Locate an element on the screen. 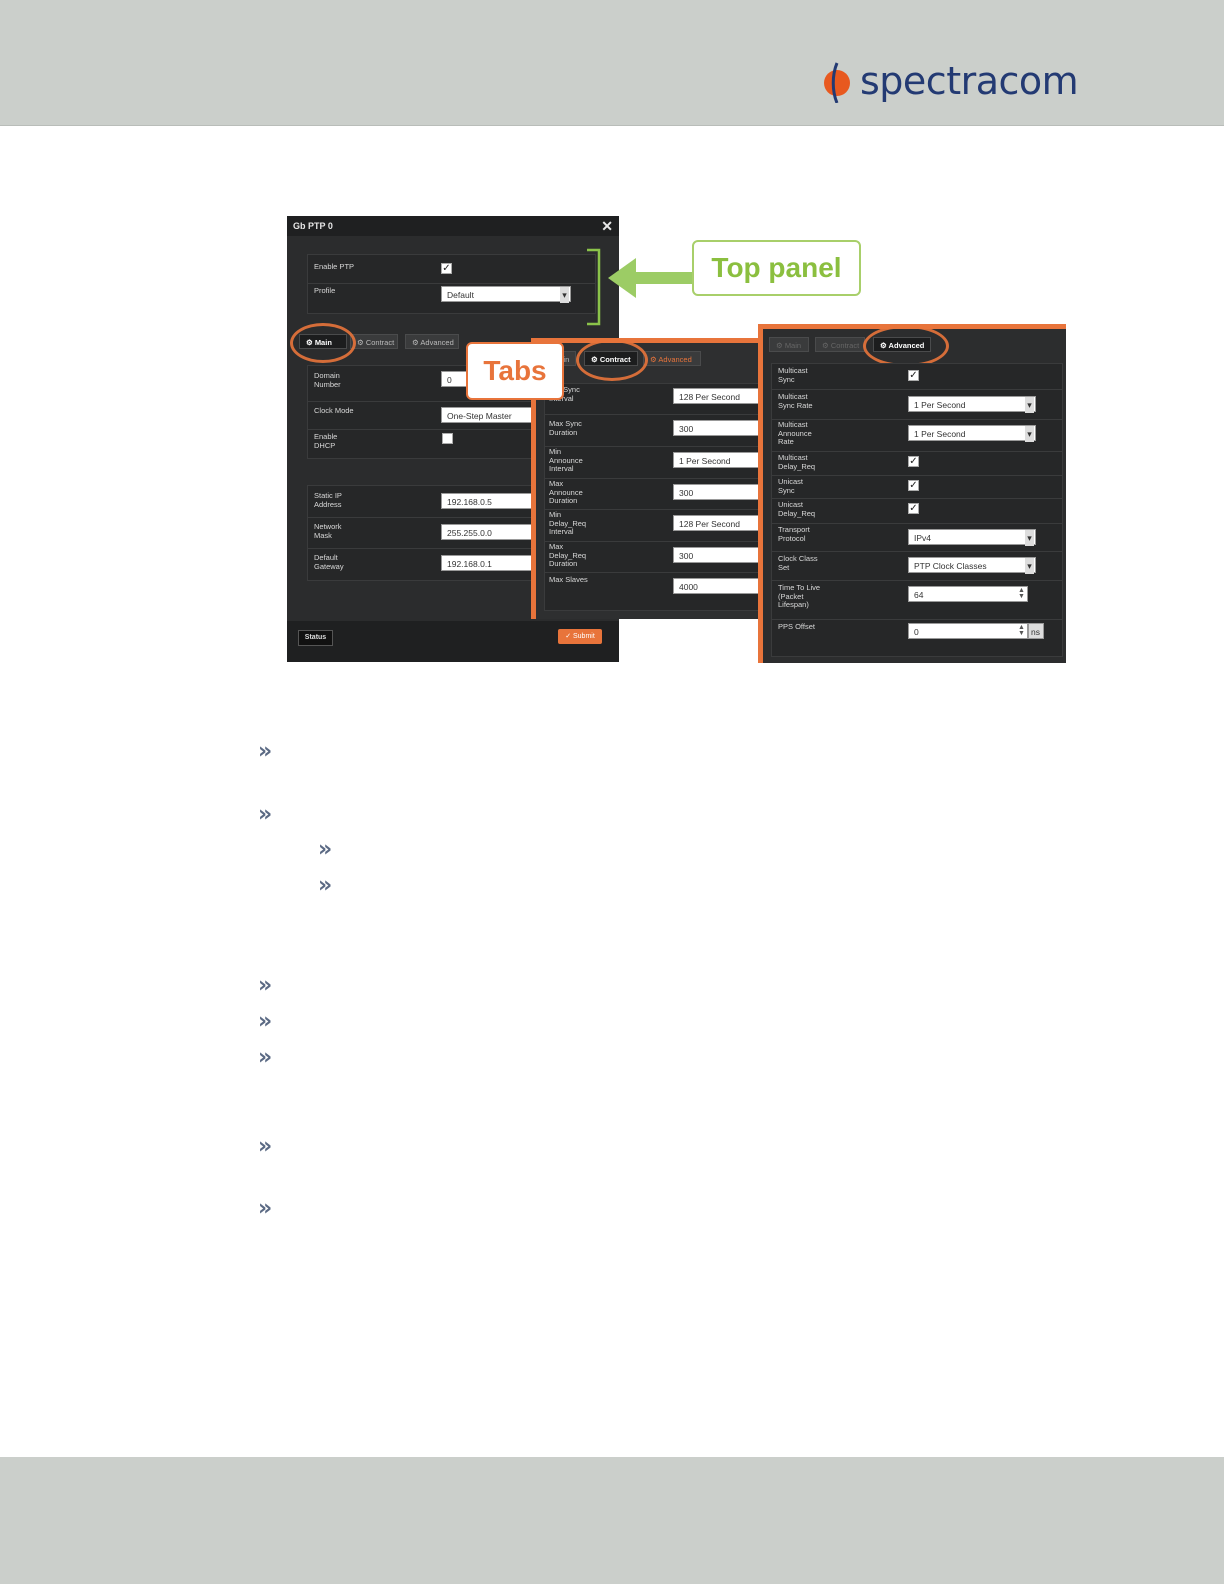 The image size is (1224, 1584). static-ip-row: Static IP Address 192.168.0.5 is located at coordinates (428, 502).